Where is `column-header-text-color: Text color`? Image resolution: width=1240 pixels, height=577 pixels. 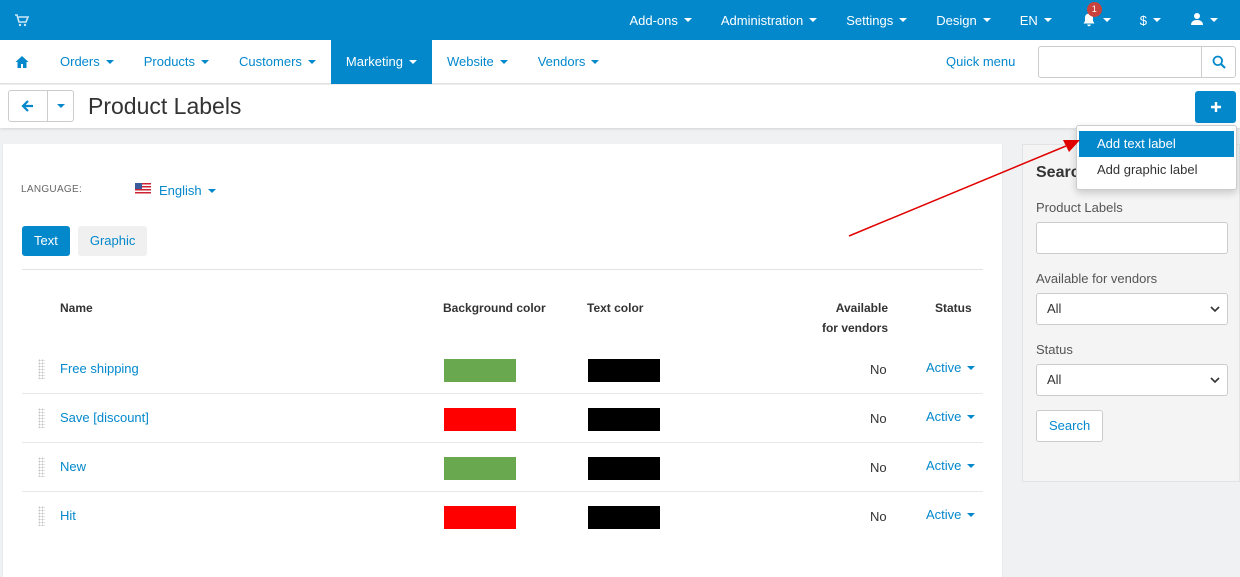
column-header-text-color: Text color is located at coordinates (615, 308).